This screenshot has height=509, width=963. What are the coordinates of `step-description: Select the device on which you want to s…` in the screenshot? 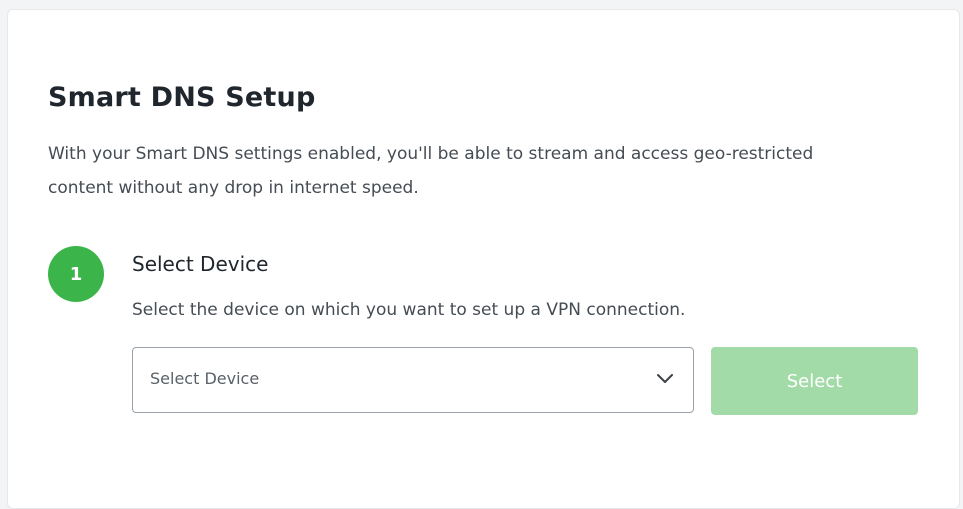 It's located at (409, 310).